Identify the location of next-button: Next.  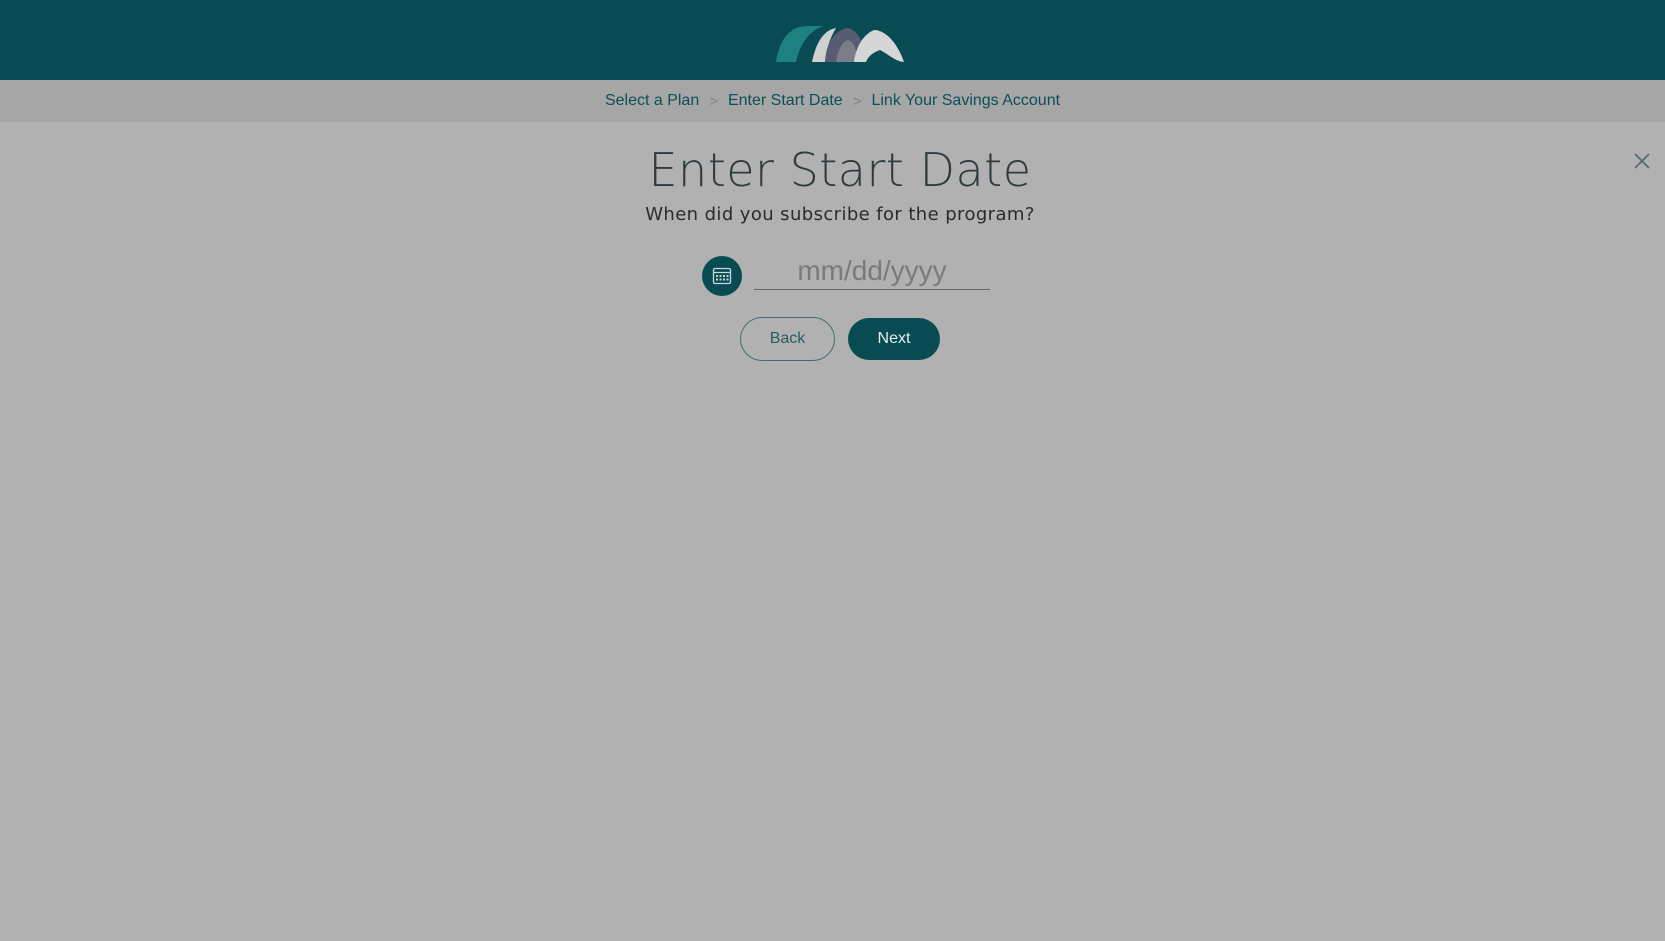
(894, 339).